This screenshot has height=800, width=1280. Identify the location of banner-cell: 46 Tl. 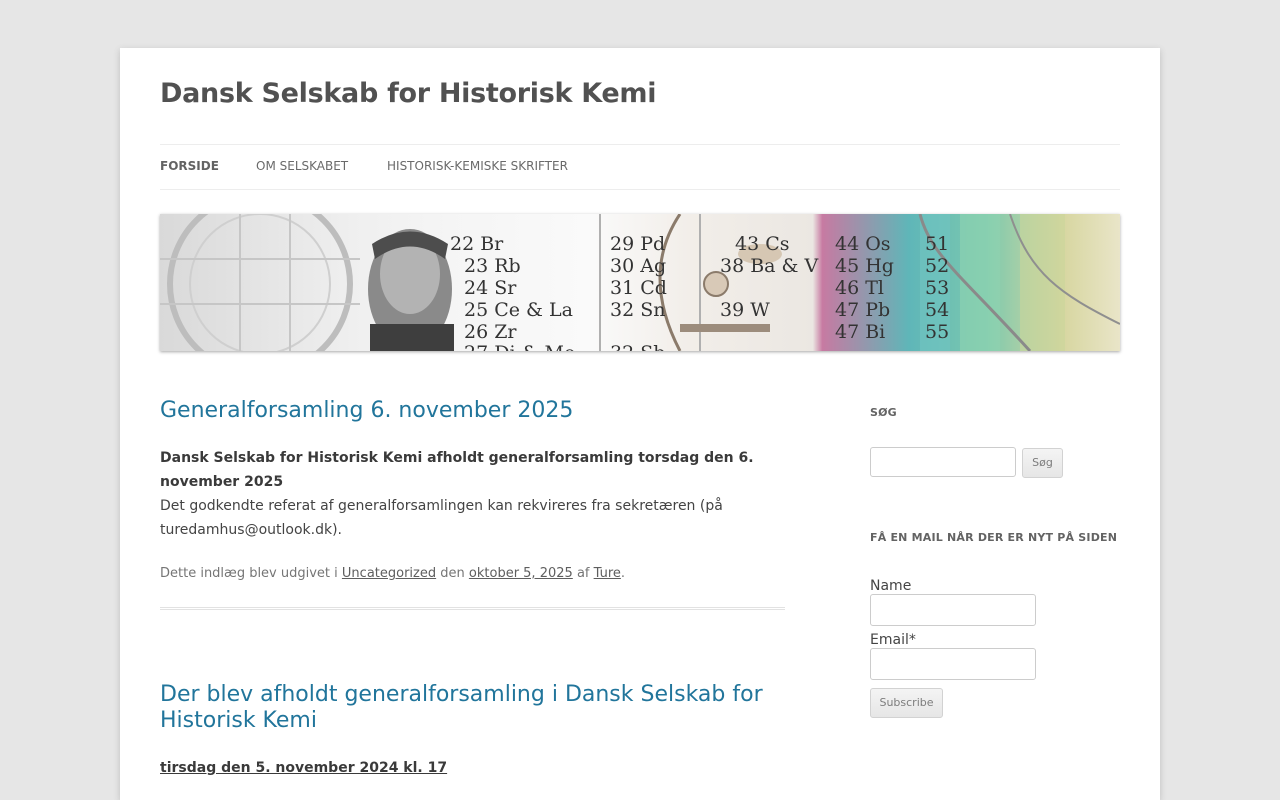
(859, 288).